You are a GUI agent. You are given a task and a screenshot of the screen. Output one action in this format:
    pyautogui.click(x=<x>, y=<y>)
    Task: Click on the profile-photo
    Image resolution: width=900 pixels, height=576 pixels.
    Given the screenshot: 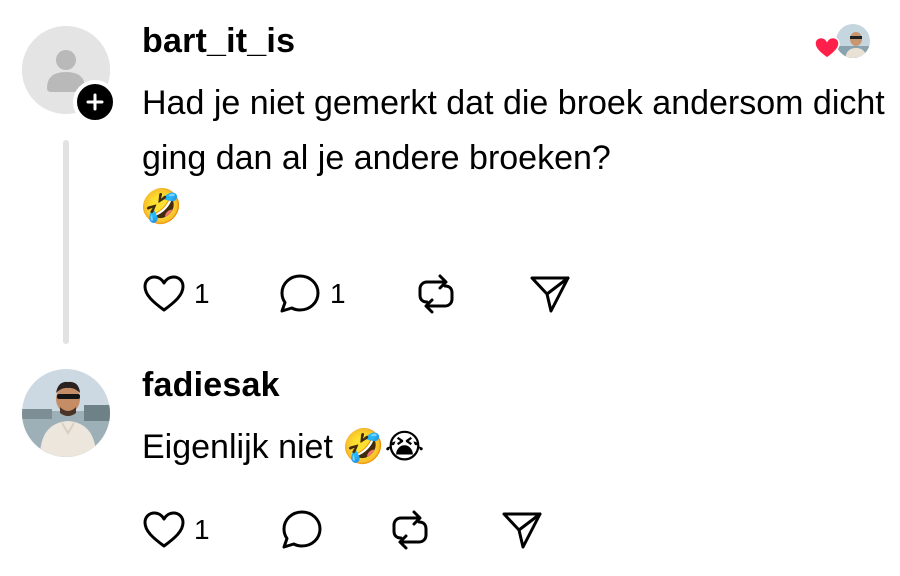 What is the action you would take?
    pyautogui.click(x=66, y=413)
    